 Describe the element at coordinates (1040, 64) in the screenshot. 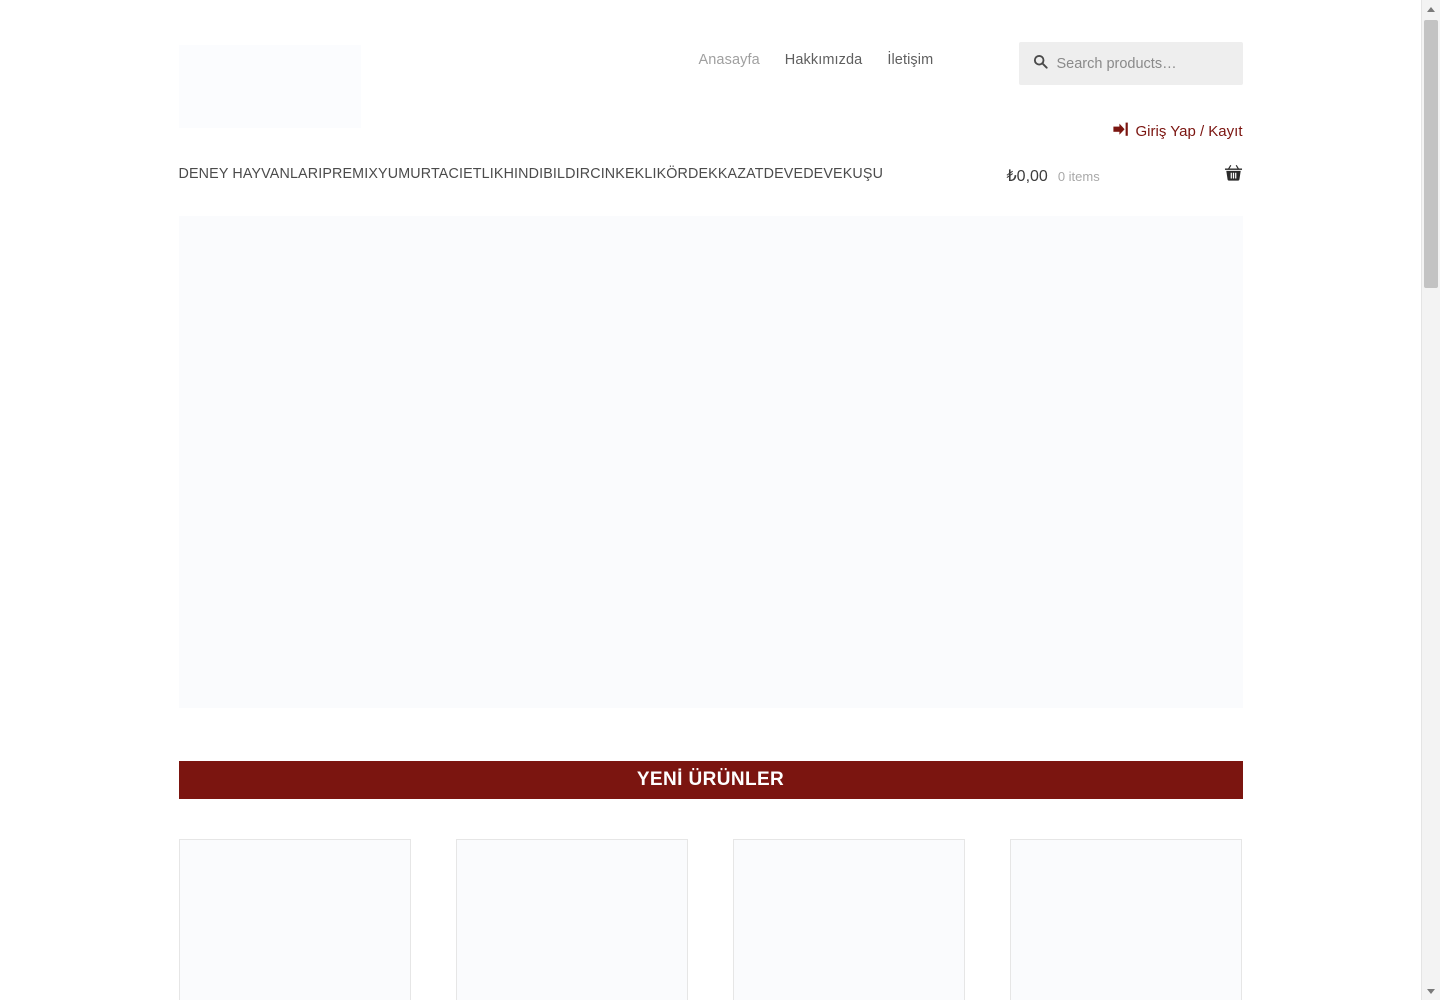

I see `search-icon` at that location.